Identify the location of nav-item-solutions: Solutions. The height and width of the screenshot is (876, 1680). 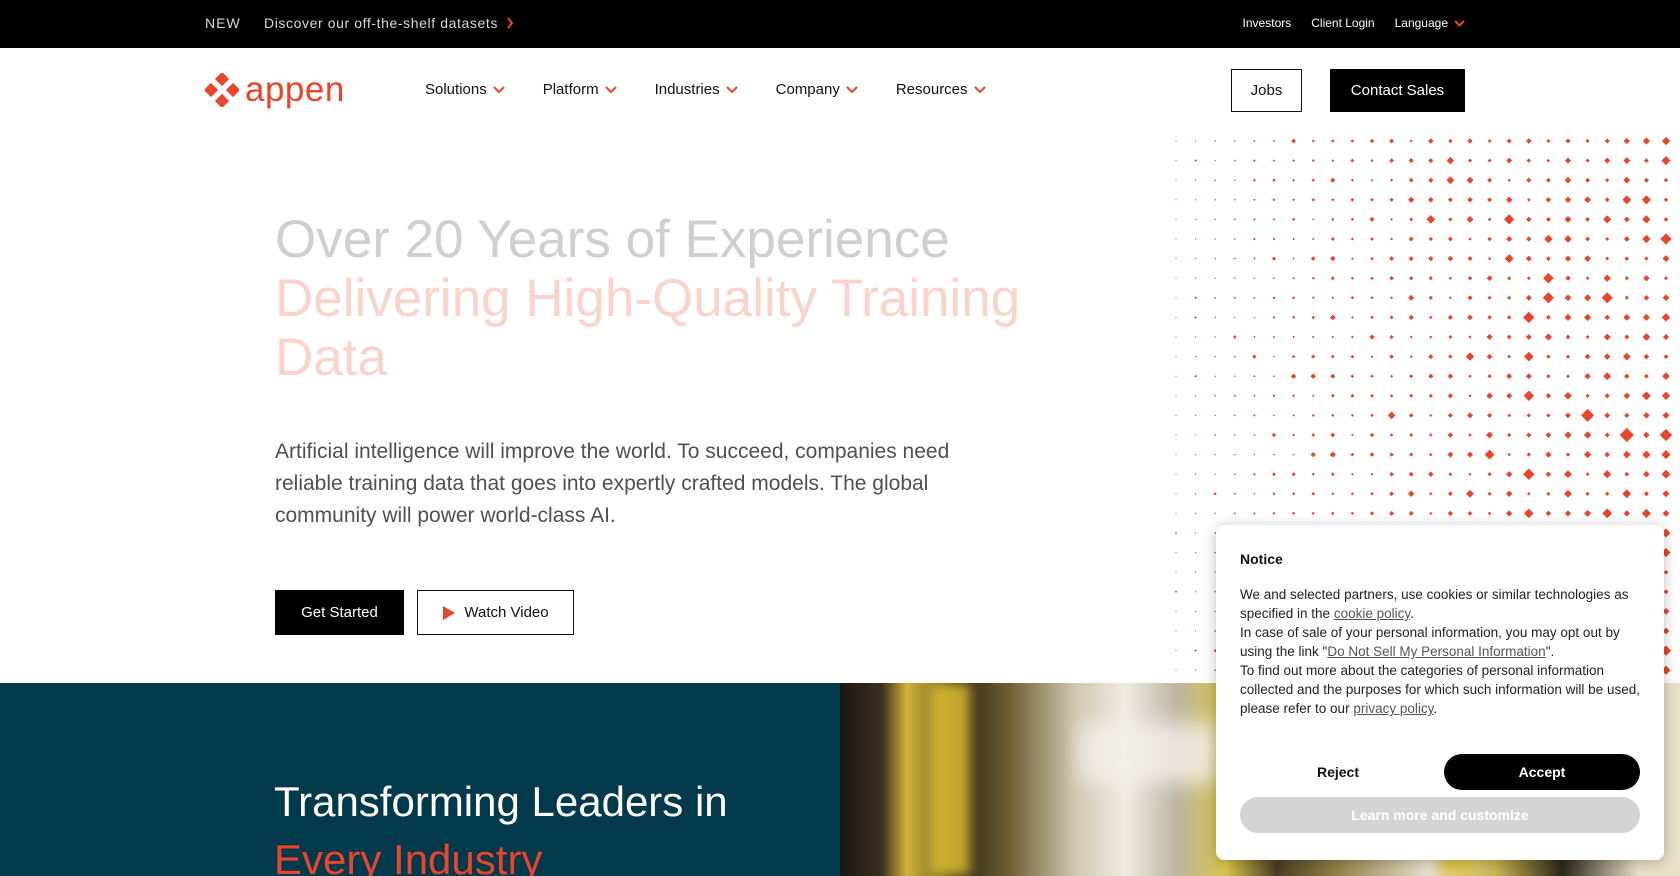
(465, 89).